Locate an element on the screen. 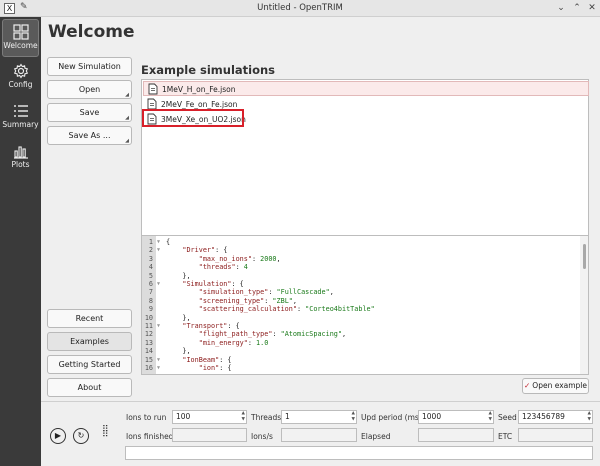 The image size is (600, 466). line-number: 8 is located at coordinates (150, 300).